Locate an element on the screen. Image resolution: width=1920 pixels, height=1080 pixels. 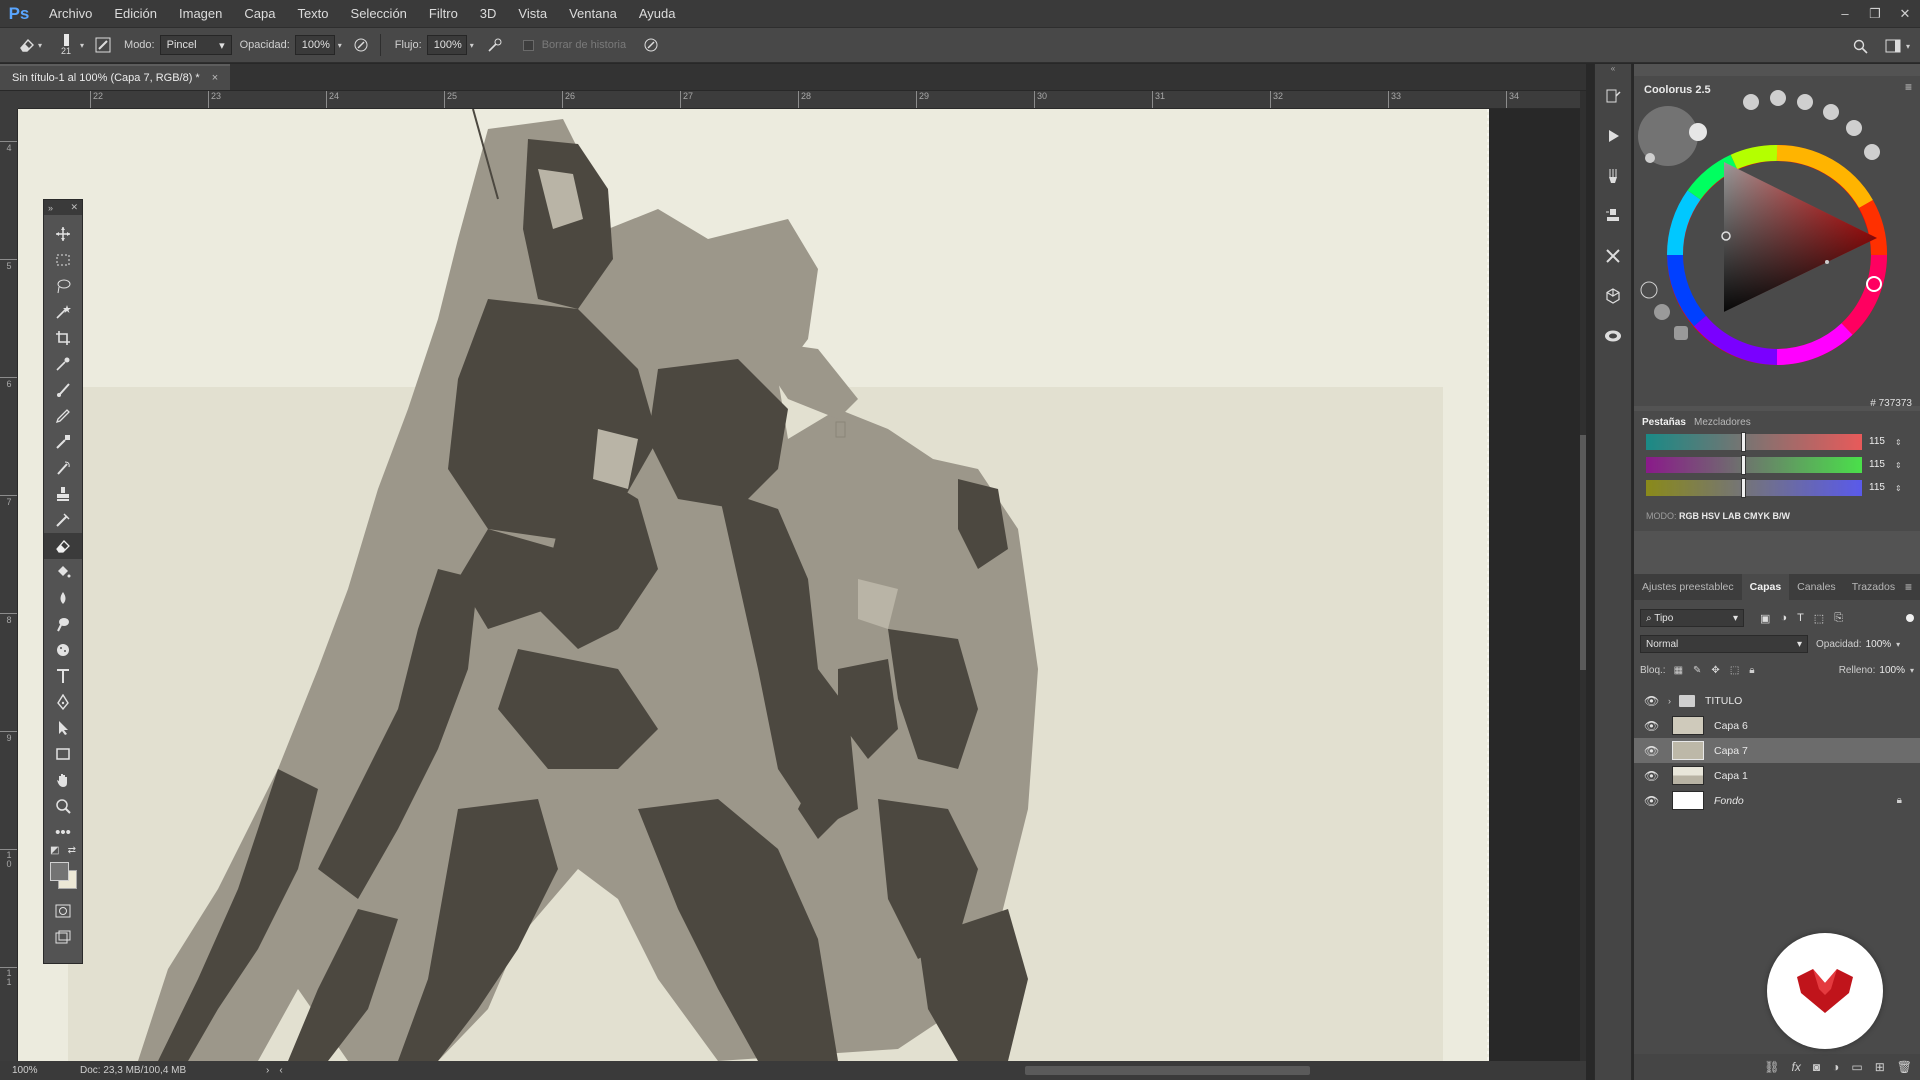
move-tool-icon is located at coordinates (63, 234).